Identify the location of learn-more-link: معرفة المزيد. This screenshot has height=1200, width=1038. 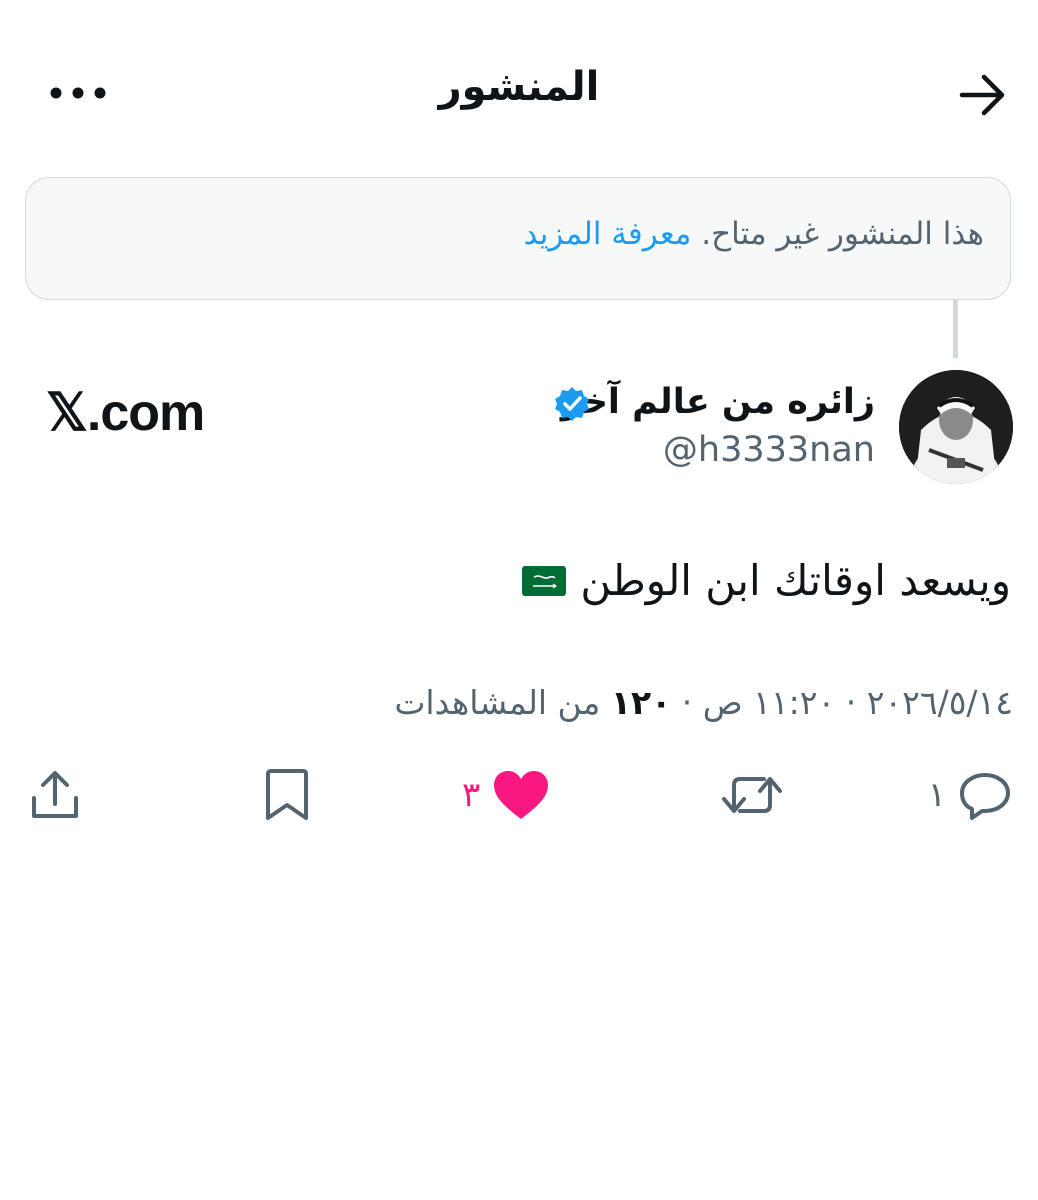
(607, 234).